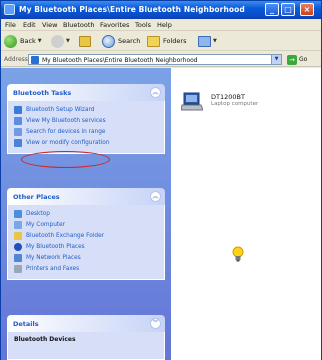 This screenshot has height=360, width=322. What do you see at coordinates (228, 97) in the screenshot?
I see `device-name: DT1200BT` at bounding box center [228, 97].